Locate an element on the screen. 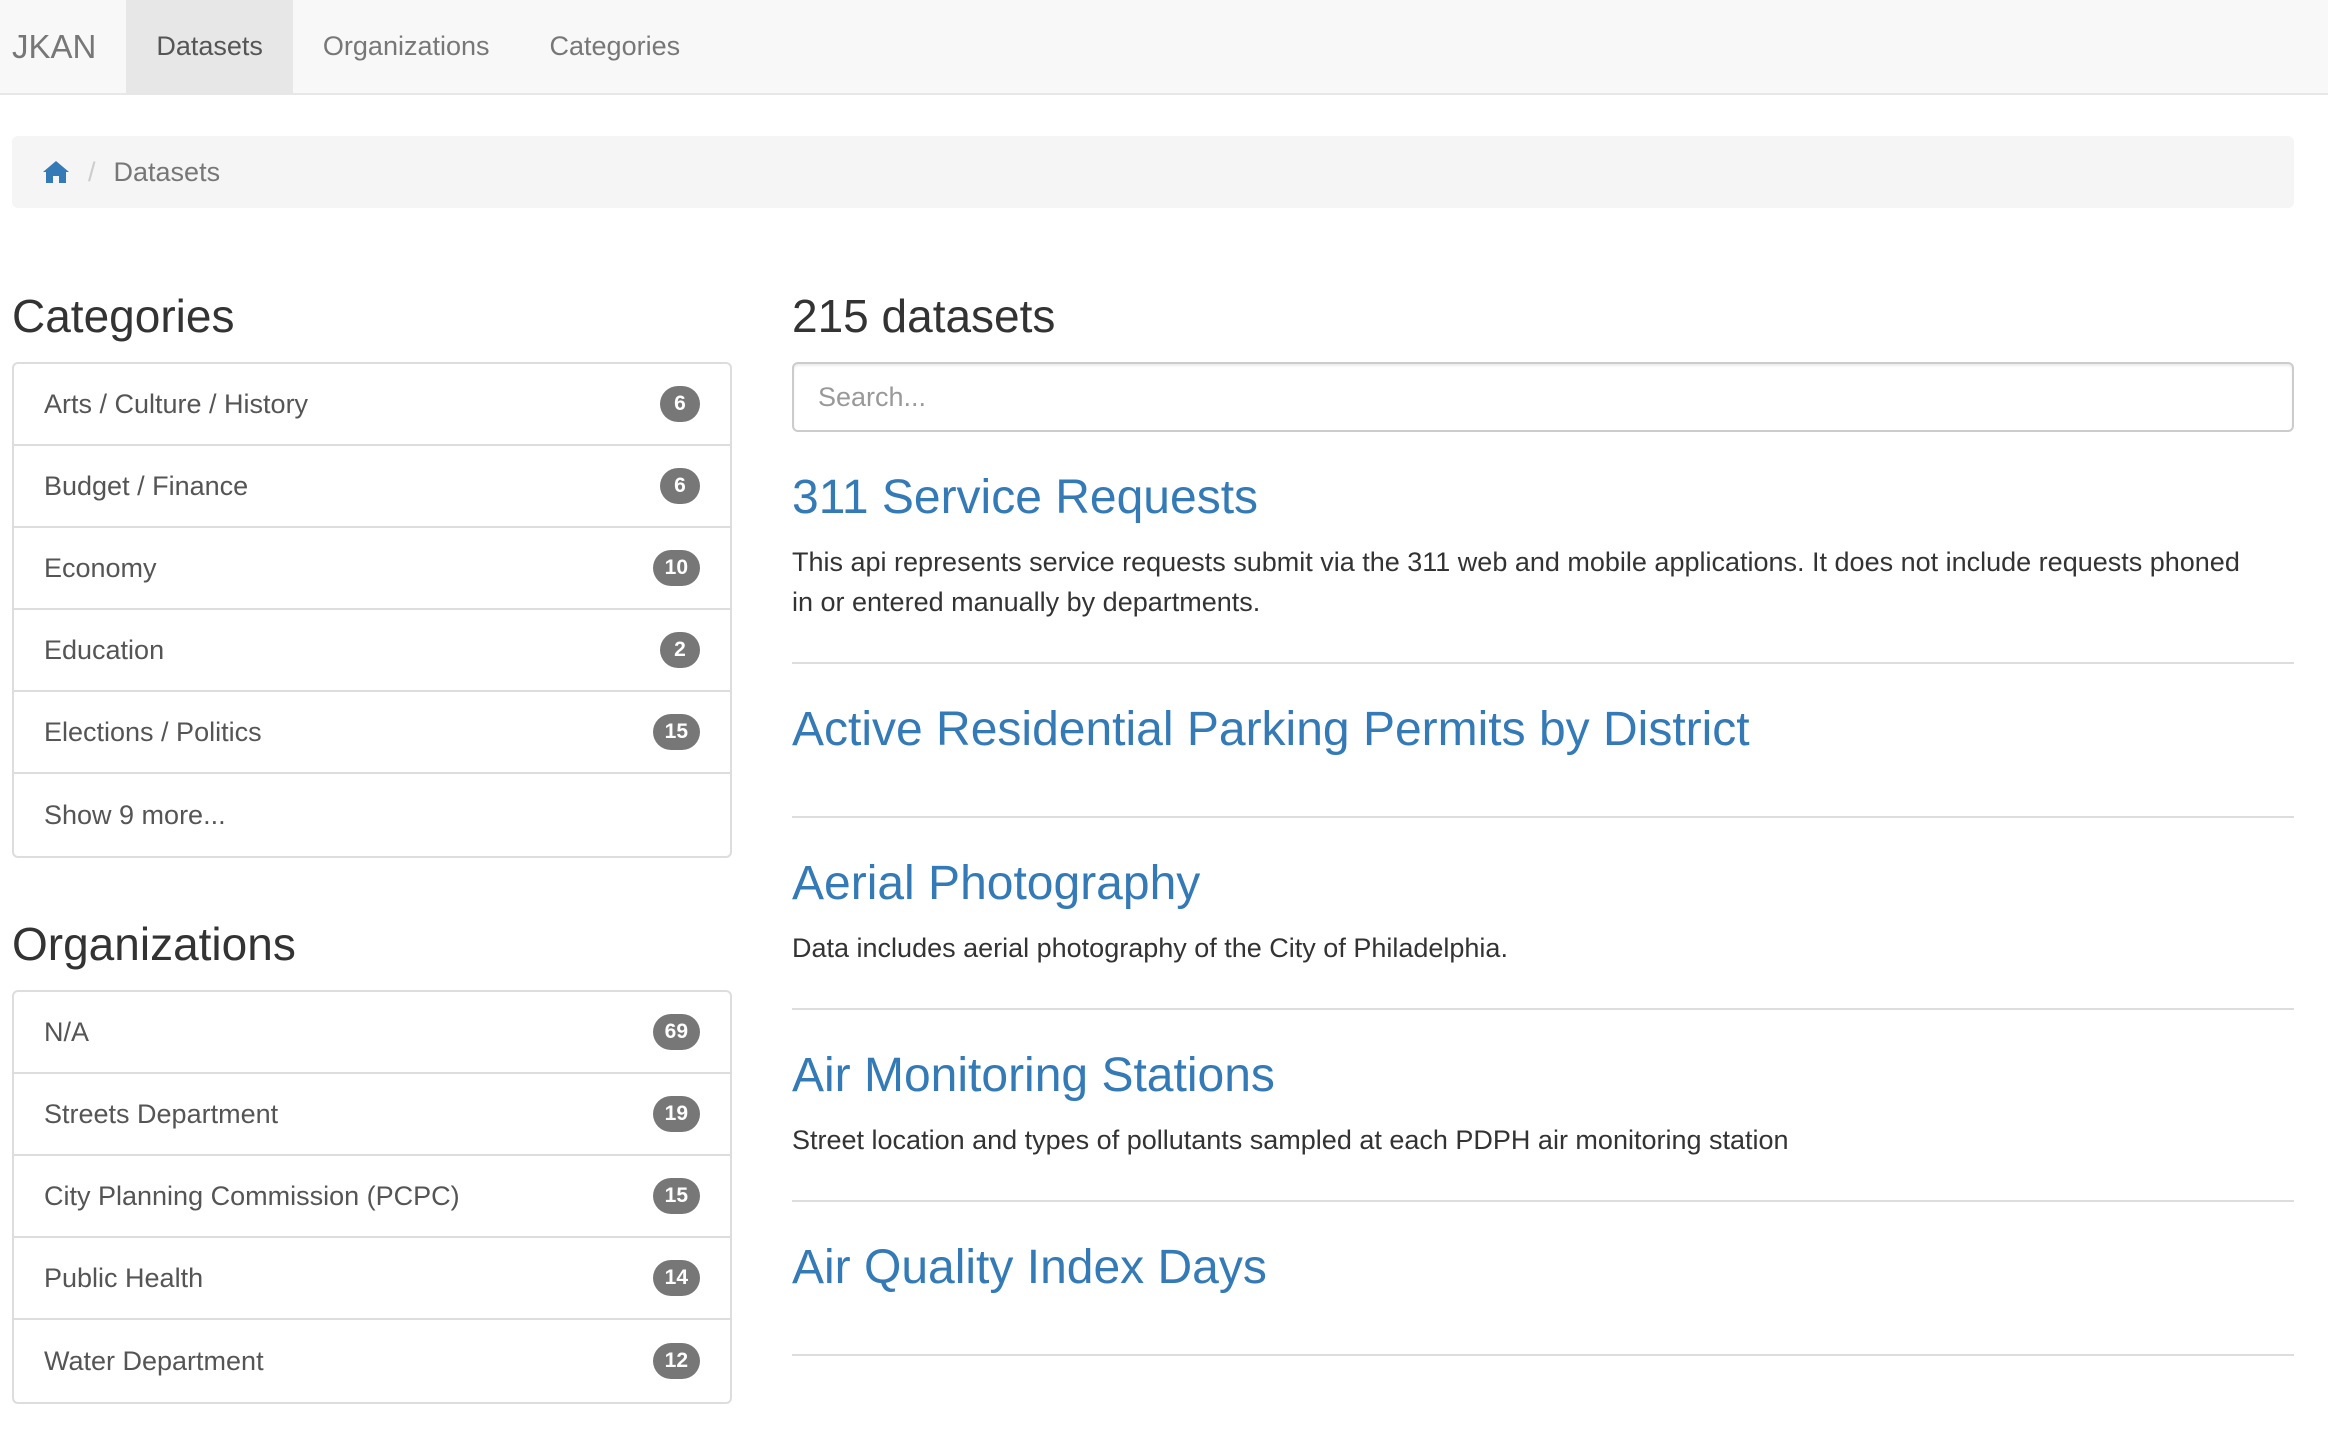 The width and height of the screenshot is (2328, 1454). organization-label: Streets Department is located at coordinates (161, 1113).